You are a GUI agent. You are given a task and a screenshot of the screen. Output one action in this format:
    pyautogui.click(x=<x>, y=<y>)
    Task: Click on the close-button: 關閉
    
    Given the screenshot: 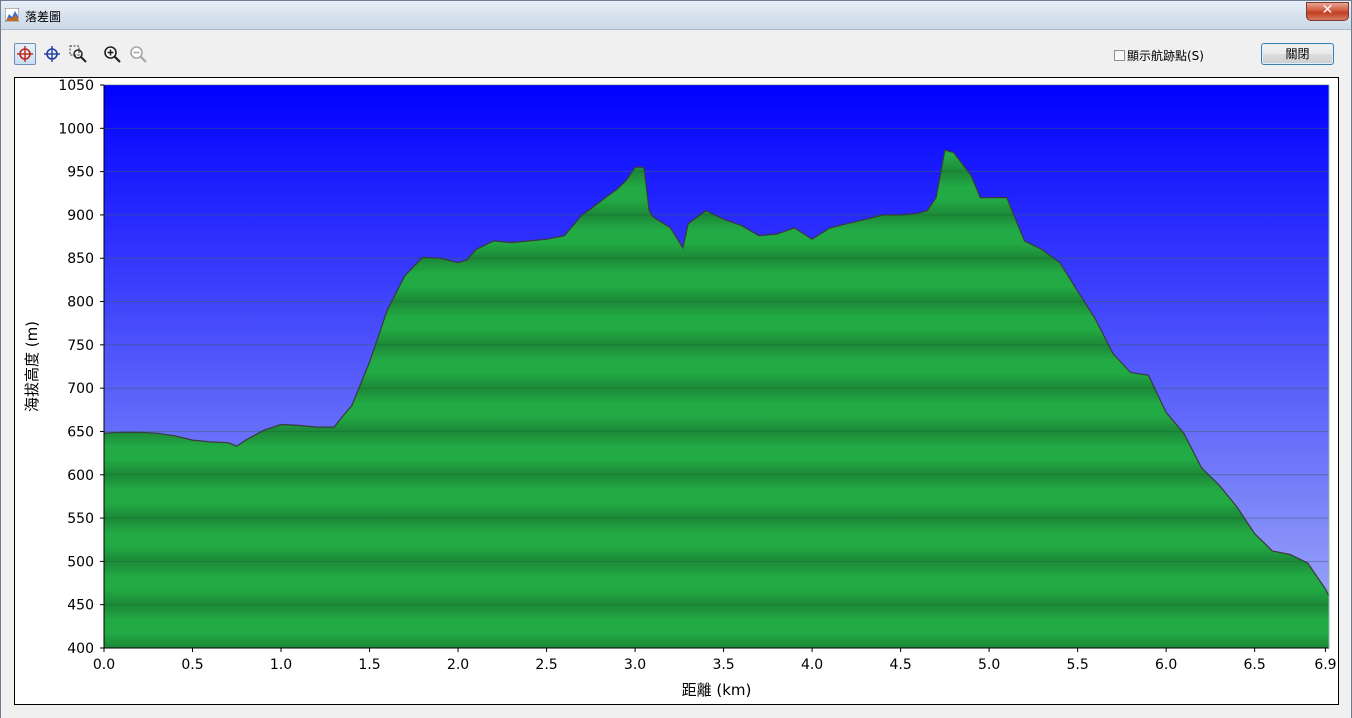 What is the action you would take?
    pyautogui.click(x=1297, y=54)
    